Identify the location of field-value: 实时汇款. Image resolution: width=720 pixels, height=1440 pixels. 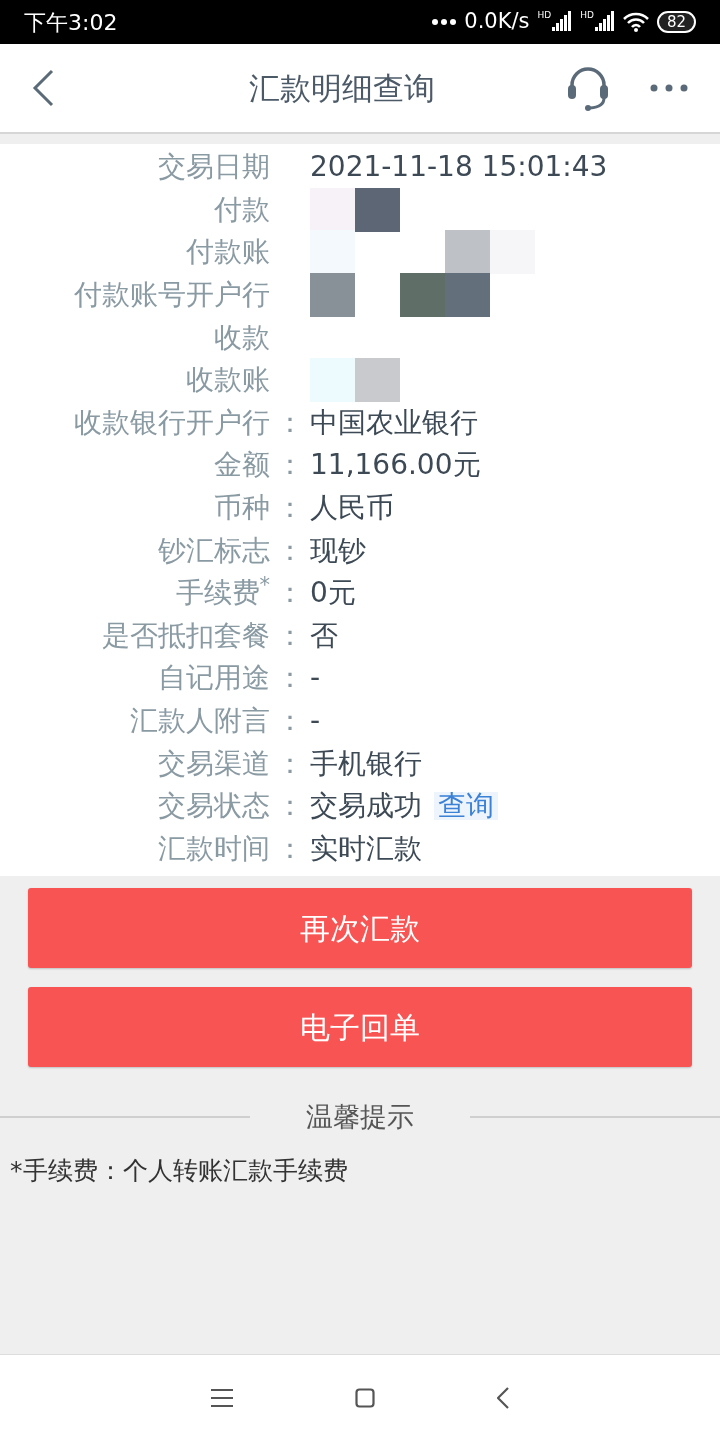
(366, 848).